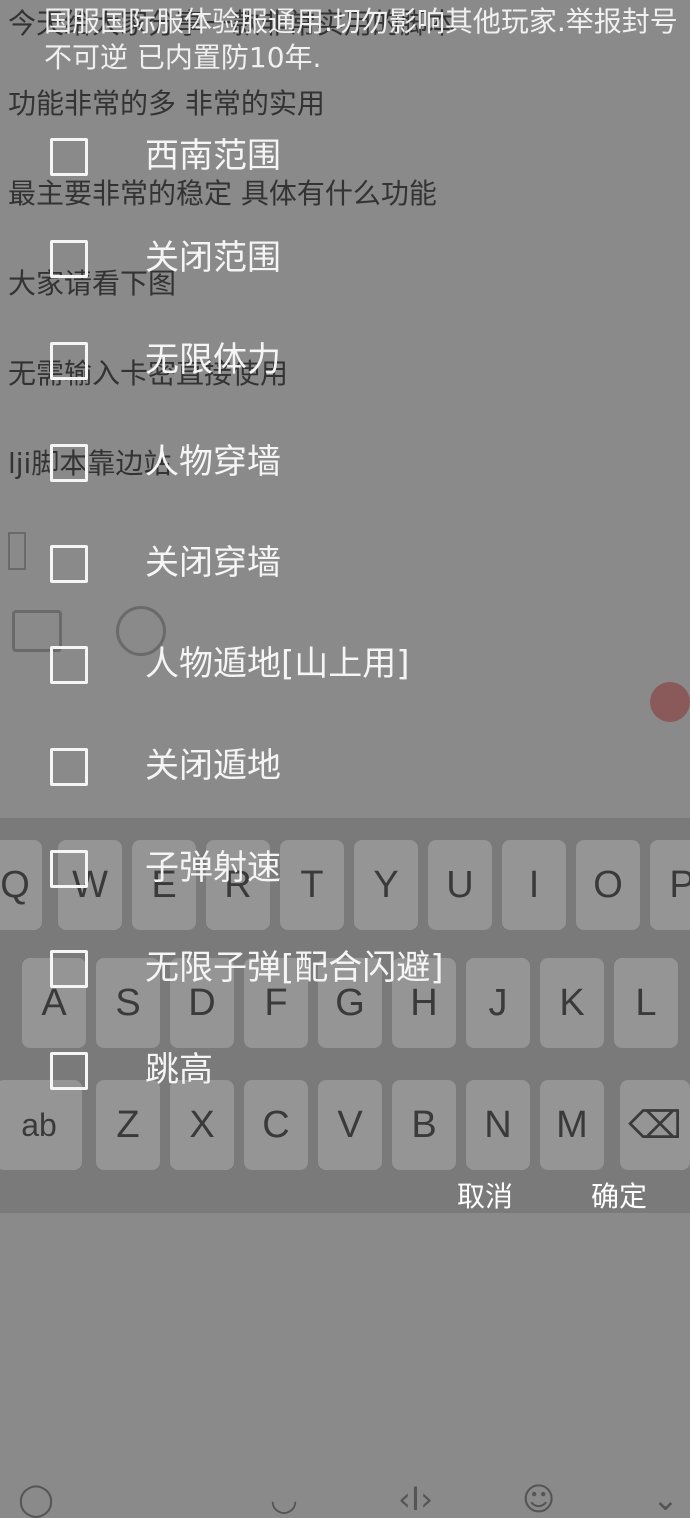 Image resolution: width=690 pixels, height=1518 pixels. Describe the element at coordinates (361, 39) in the screenshot. I see `dialog-header: 国服国际服体验服通用.切勿影响其他玩家.举报封号不可逆 已内置防10年.` at that location.